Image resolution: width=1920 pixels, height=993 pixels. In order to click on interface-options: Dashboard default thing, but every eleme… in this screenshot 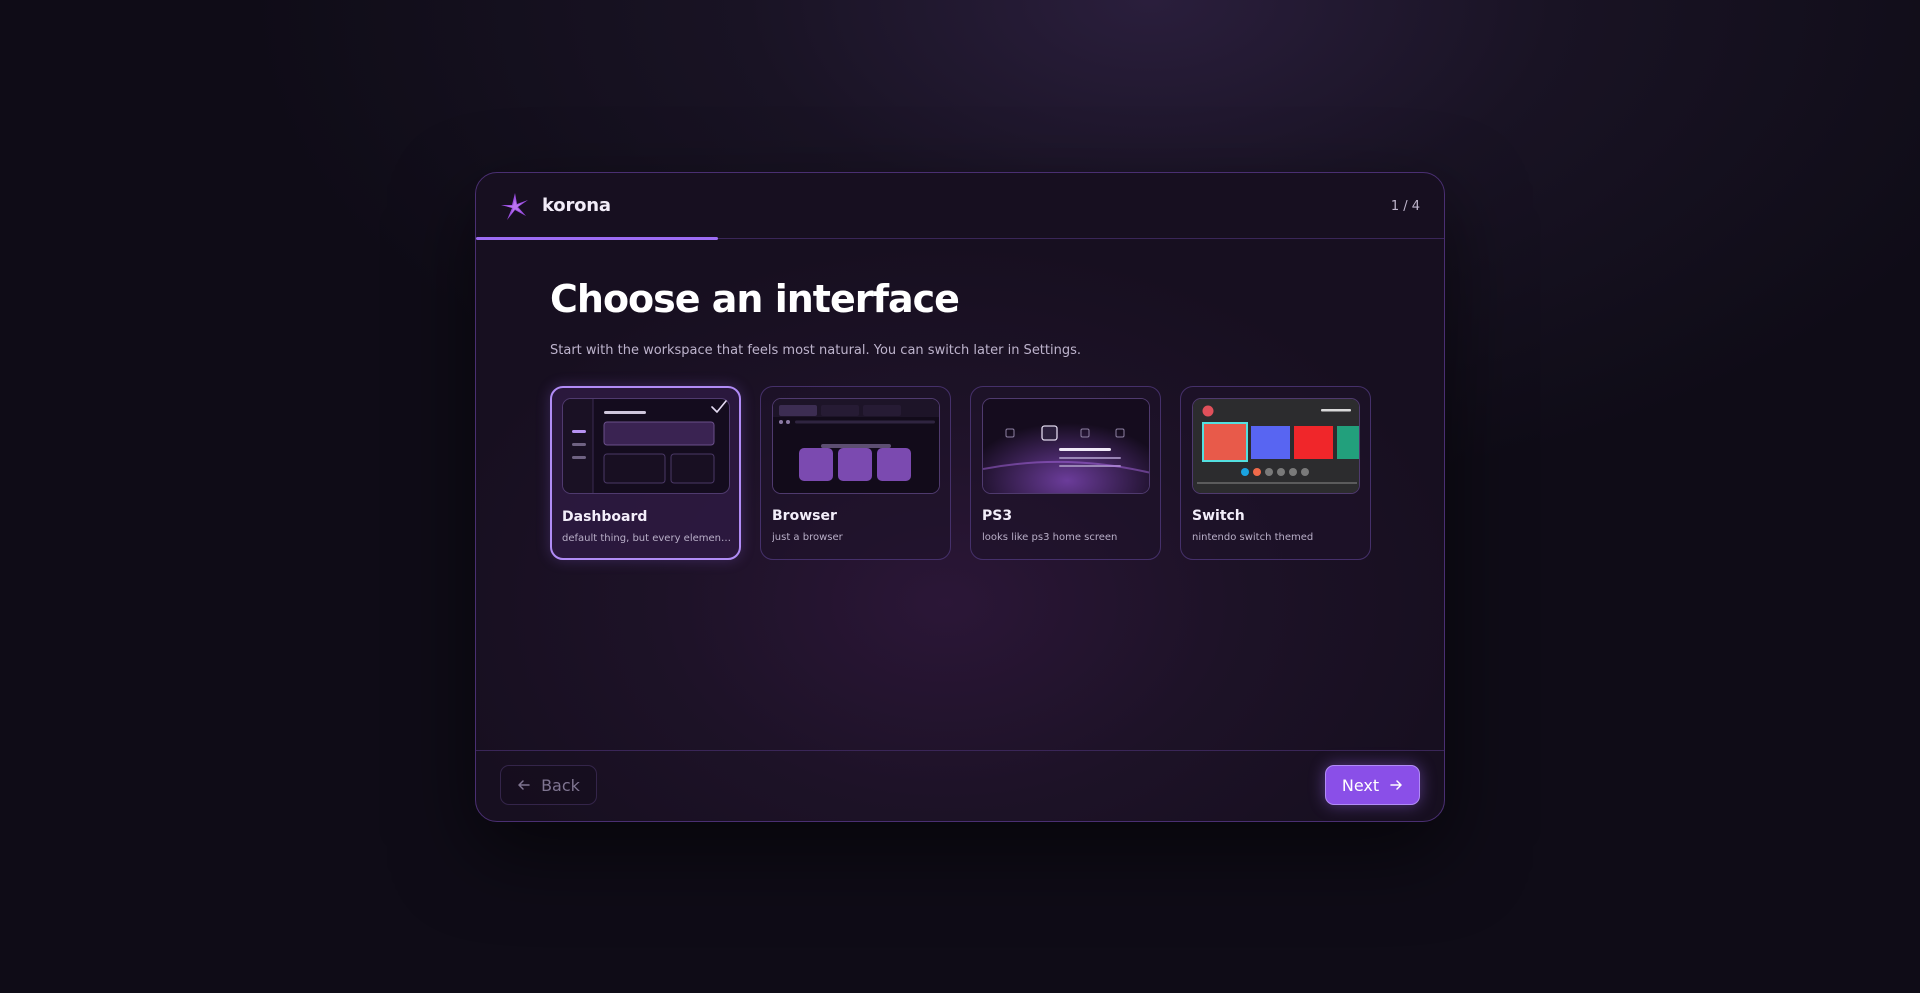, I will do `click(960, 473)`.